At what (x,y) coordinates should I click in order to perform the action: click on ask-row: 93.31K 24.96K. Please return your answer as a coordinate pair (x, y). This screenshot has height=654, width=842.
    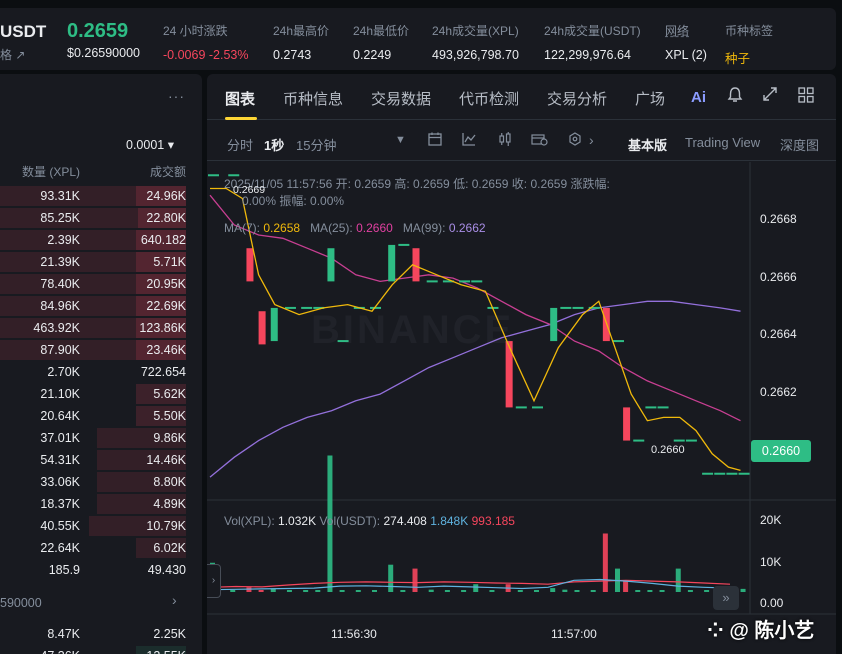
    Looking at the image, I should click on (93, 196).